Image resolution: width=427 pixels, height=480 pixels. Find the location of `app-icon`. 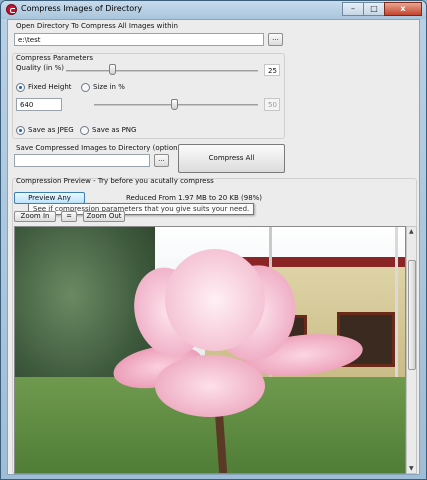

app-icon is located at coordinates (11, 9).